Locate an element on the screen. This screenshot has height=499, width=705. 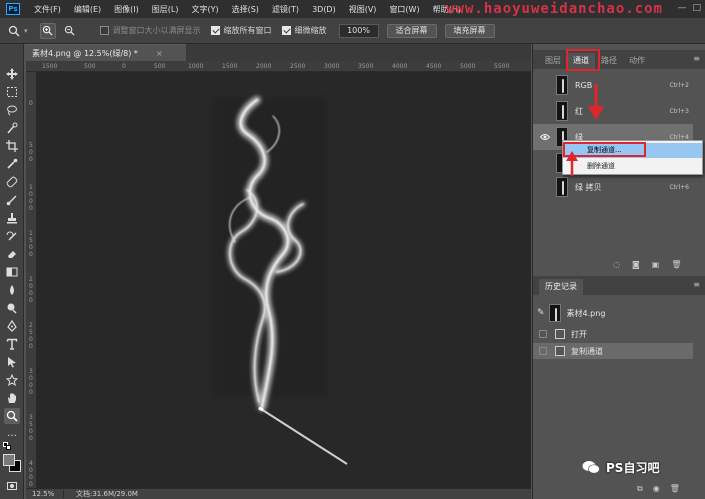
history-state-open: 打开 is located at coordinates (613, 334).